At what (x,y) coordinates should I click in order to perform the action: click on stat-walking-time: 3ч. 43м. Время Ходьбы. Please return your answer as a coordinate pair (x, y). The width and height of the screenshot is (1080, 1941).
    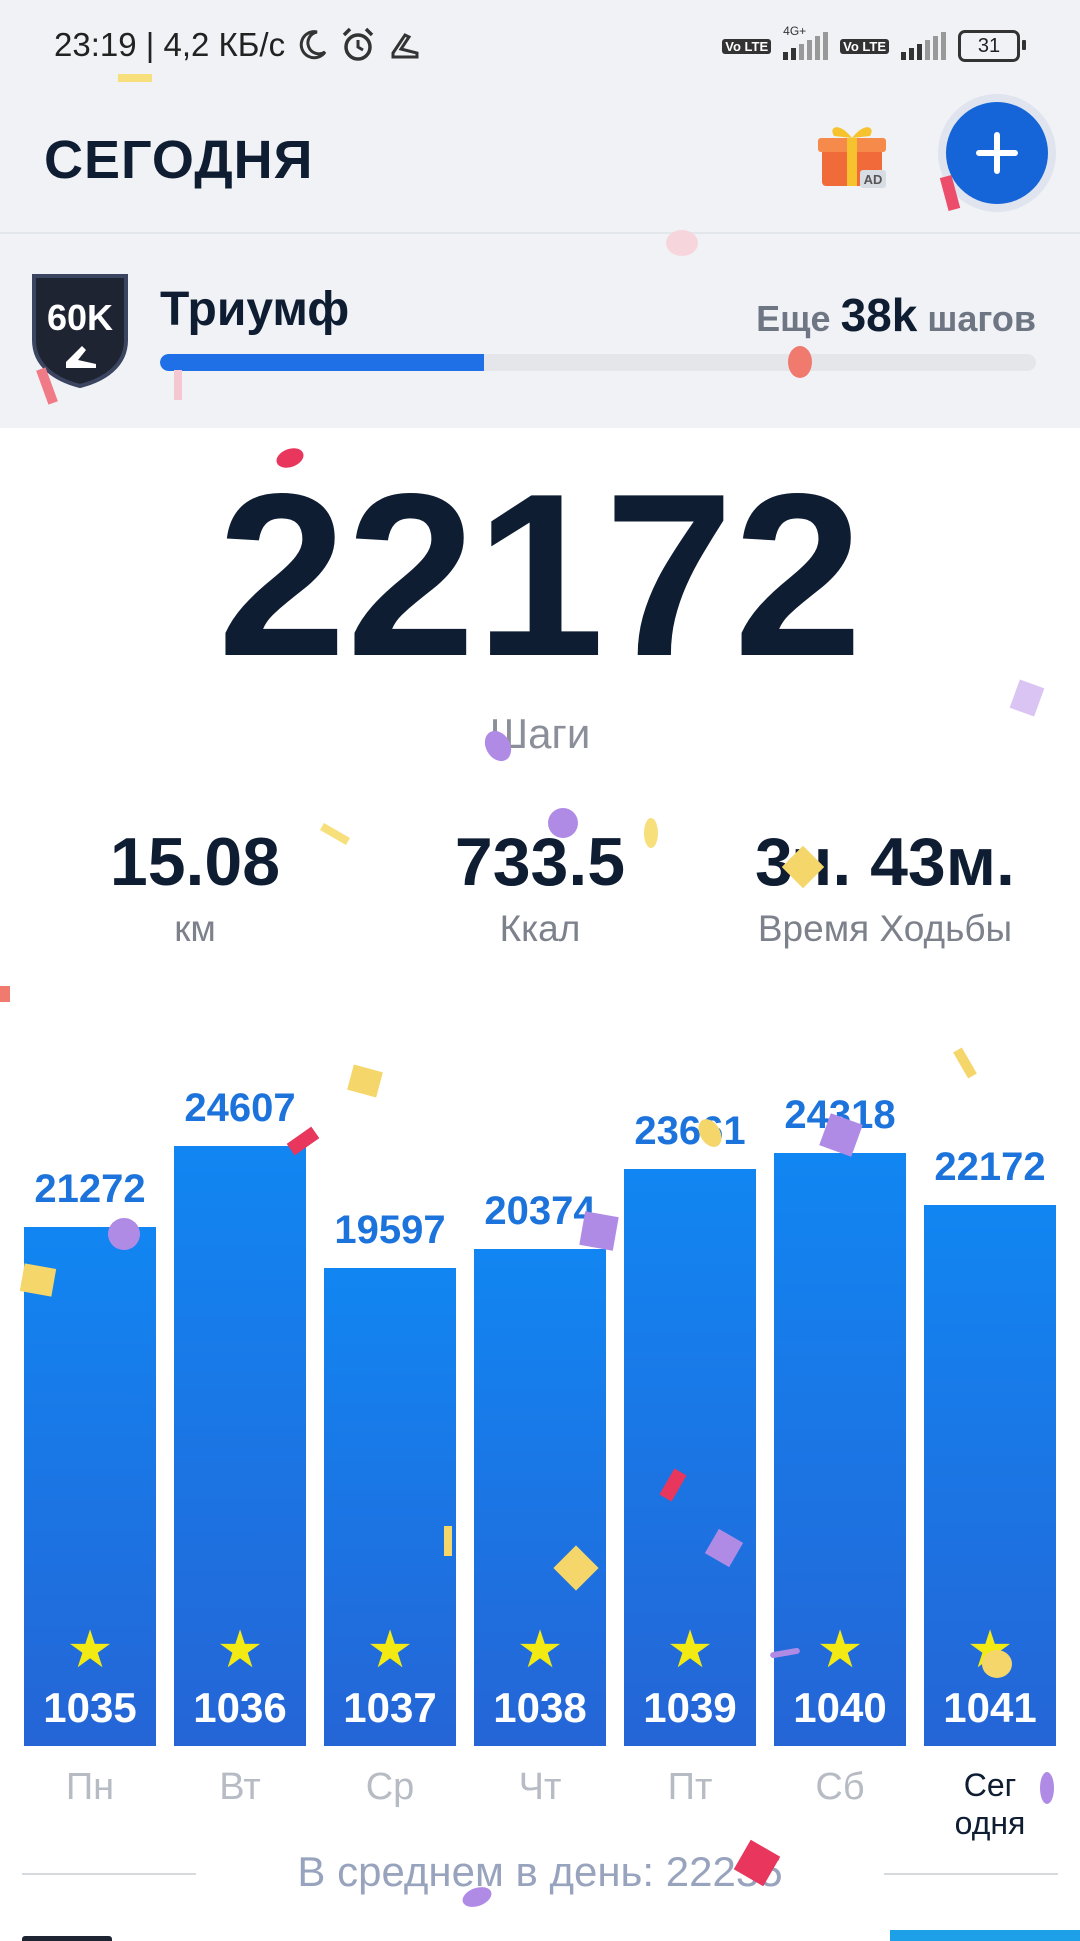
    Looking at the image, I should click on (885, 886).